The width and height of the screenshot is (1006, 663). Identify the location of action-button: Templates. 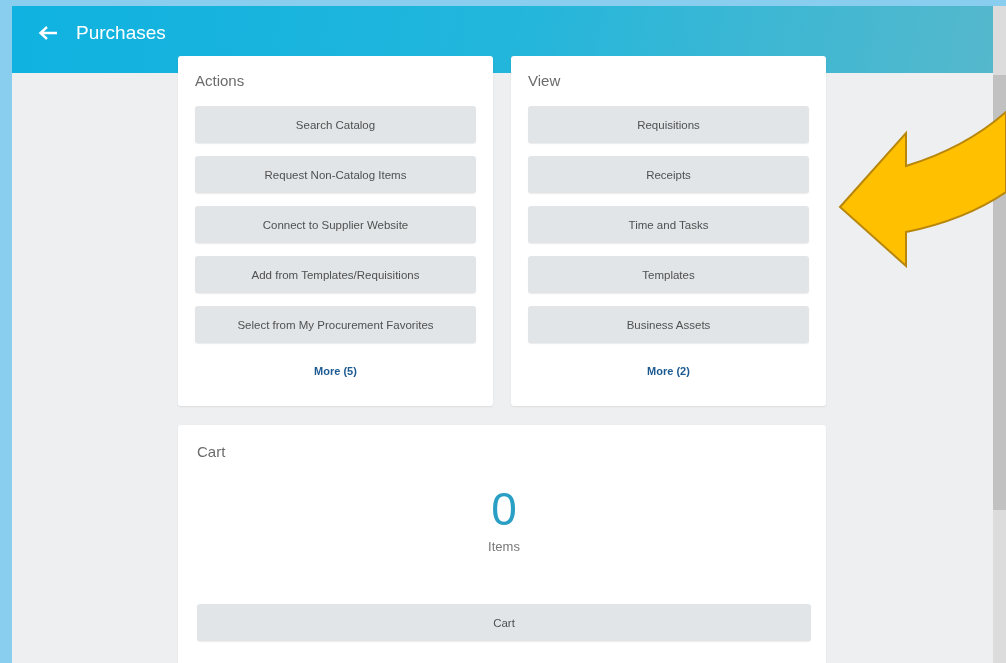
(668, 274).